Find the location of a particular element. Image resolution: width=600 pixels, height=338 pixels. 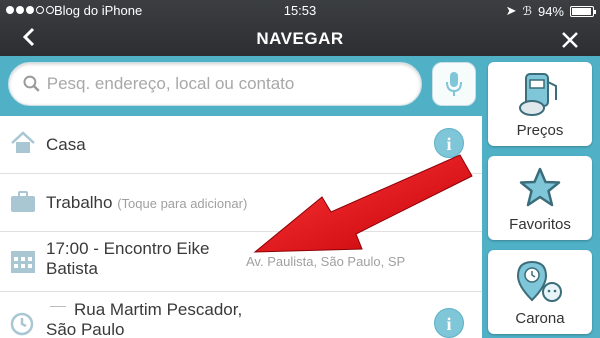

carpool-button: Carona is located at coordinates (540, 292).